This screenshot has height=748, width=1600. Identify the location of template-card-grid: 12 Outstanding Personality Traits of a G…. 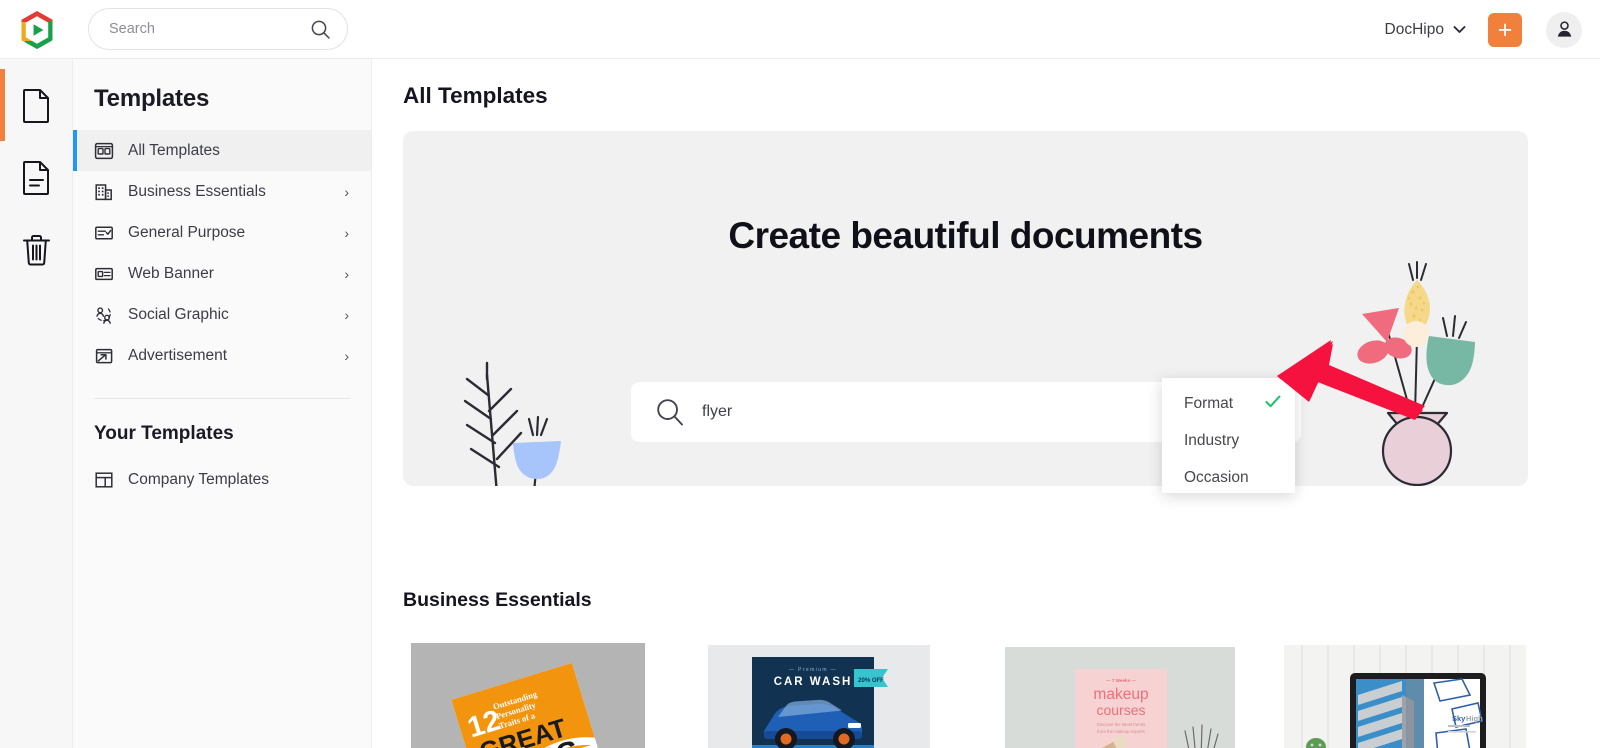
(964, 691).